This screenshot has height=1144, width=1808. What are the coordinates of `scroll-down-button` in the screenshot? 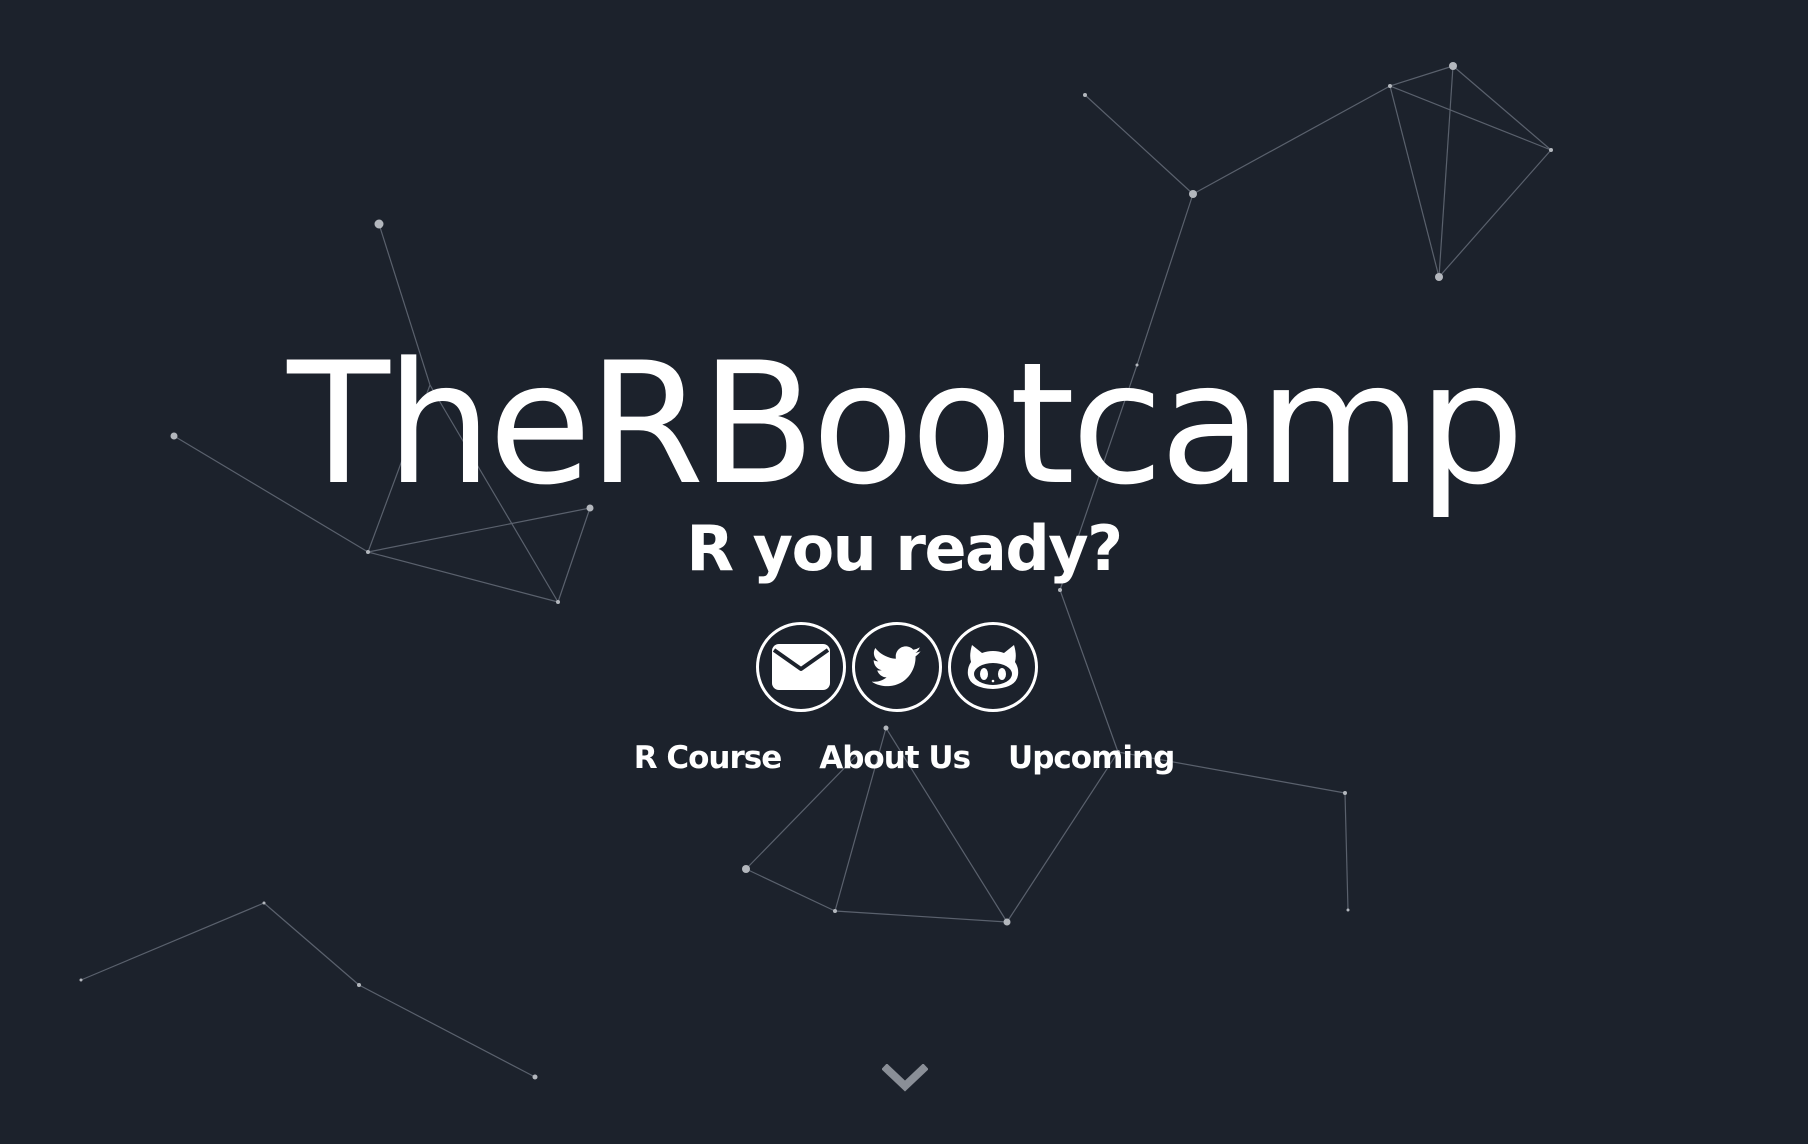 It's located at (905, 1078).